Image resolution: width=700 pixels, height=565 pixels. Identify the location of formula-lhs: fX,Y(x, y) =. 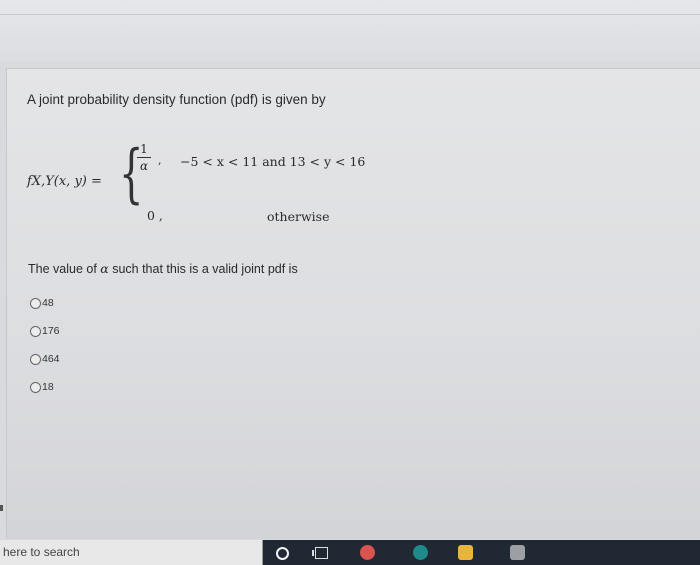
(64, 181).